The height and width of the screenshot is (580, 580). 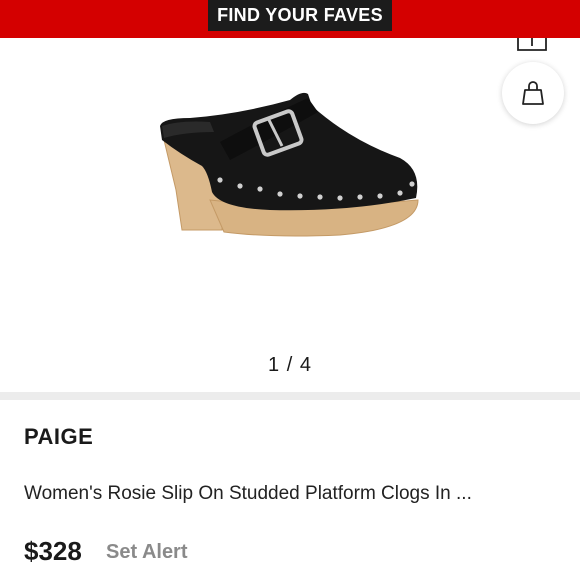 I want to click on brand-name: PAIGE, so click(x=58, y=437).